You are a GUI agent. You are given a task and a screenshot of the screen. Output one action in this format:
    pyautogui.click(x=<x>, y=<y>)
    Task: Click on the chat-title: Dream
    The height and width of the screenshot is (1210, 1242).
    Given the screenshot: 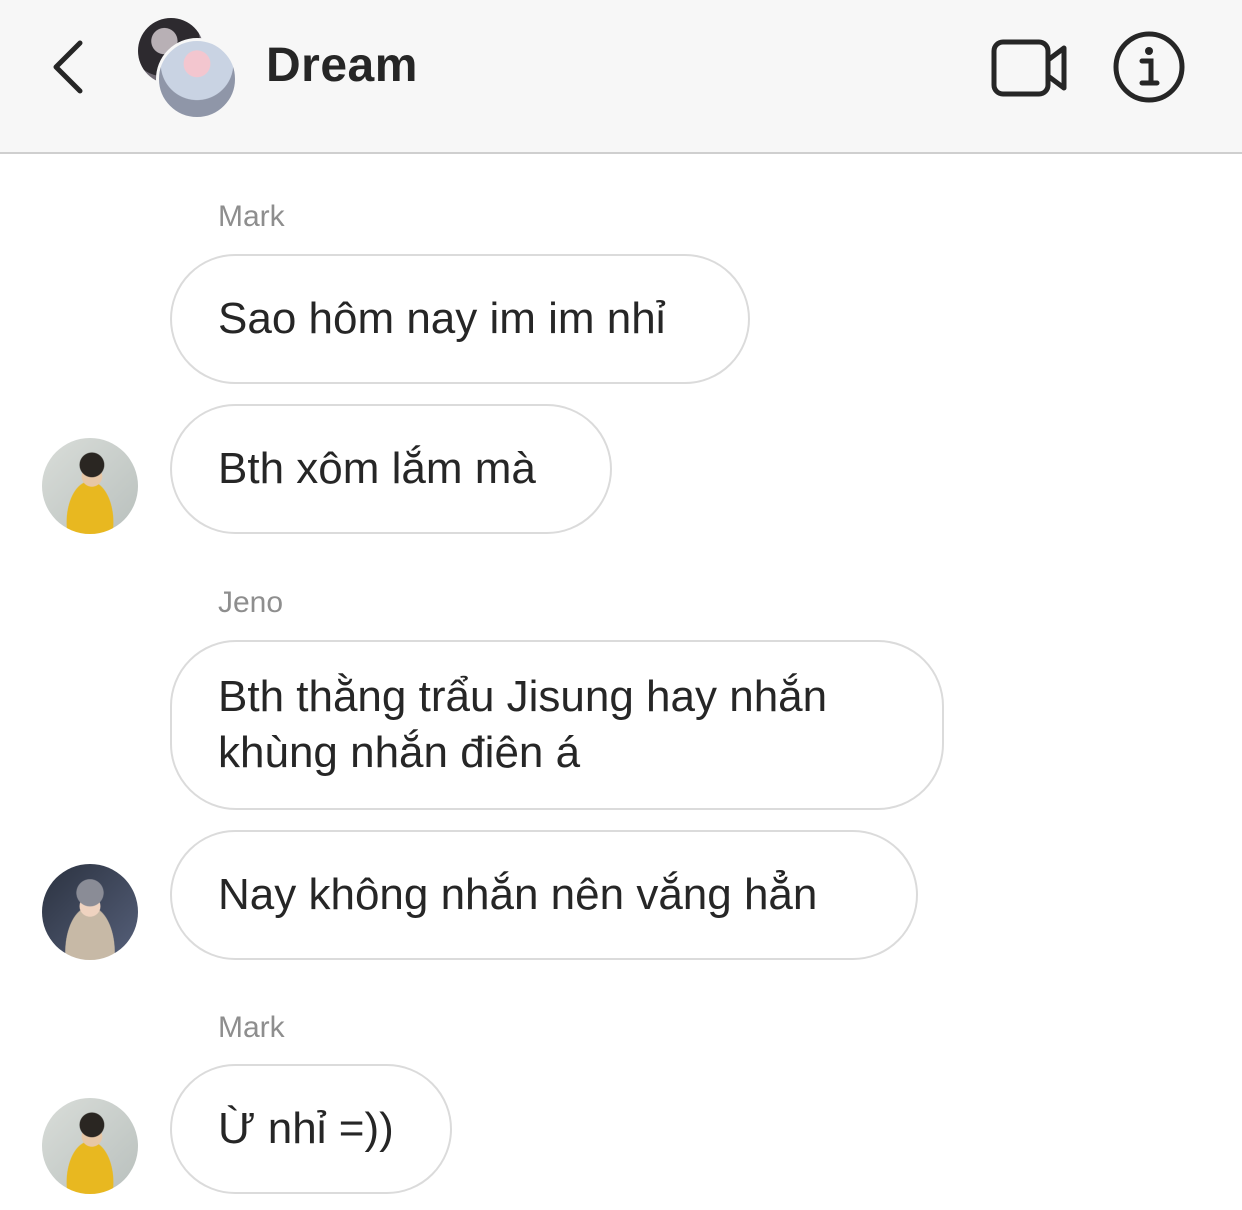 What is the action you would take?
    pyautogui.click(x=342, y=65)
    